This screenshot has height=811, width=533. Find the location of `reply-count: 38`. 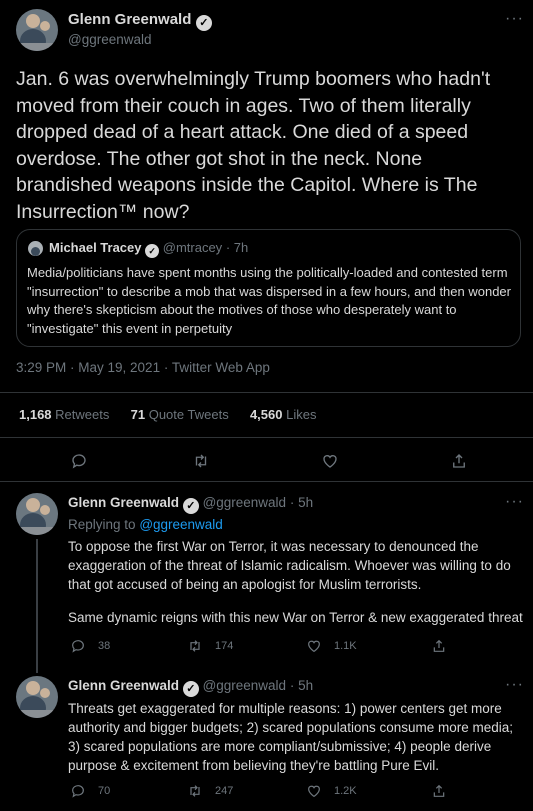

reply-count: 38 is located at coordinates (104, 646).